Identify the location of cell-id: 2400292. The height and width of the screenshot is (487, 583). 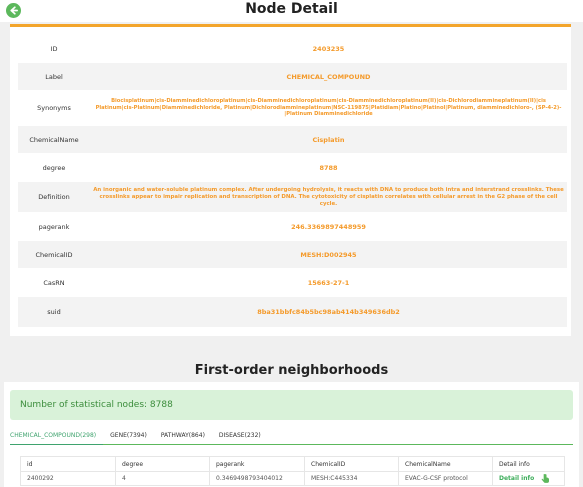
(68, 478).